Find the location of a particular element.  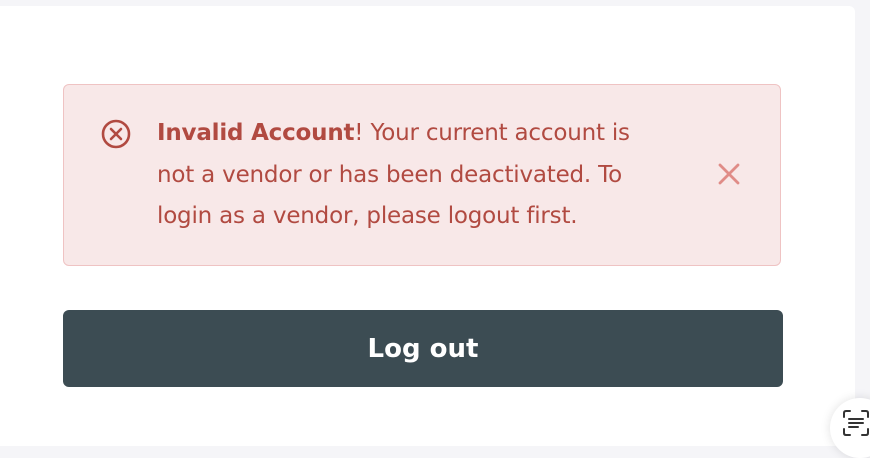

scan-text-icon is located at coordinates (855, 423).